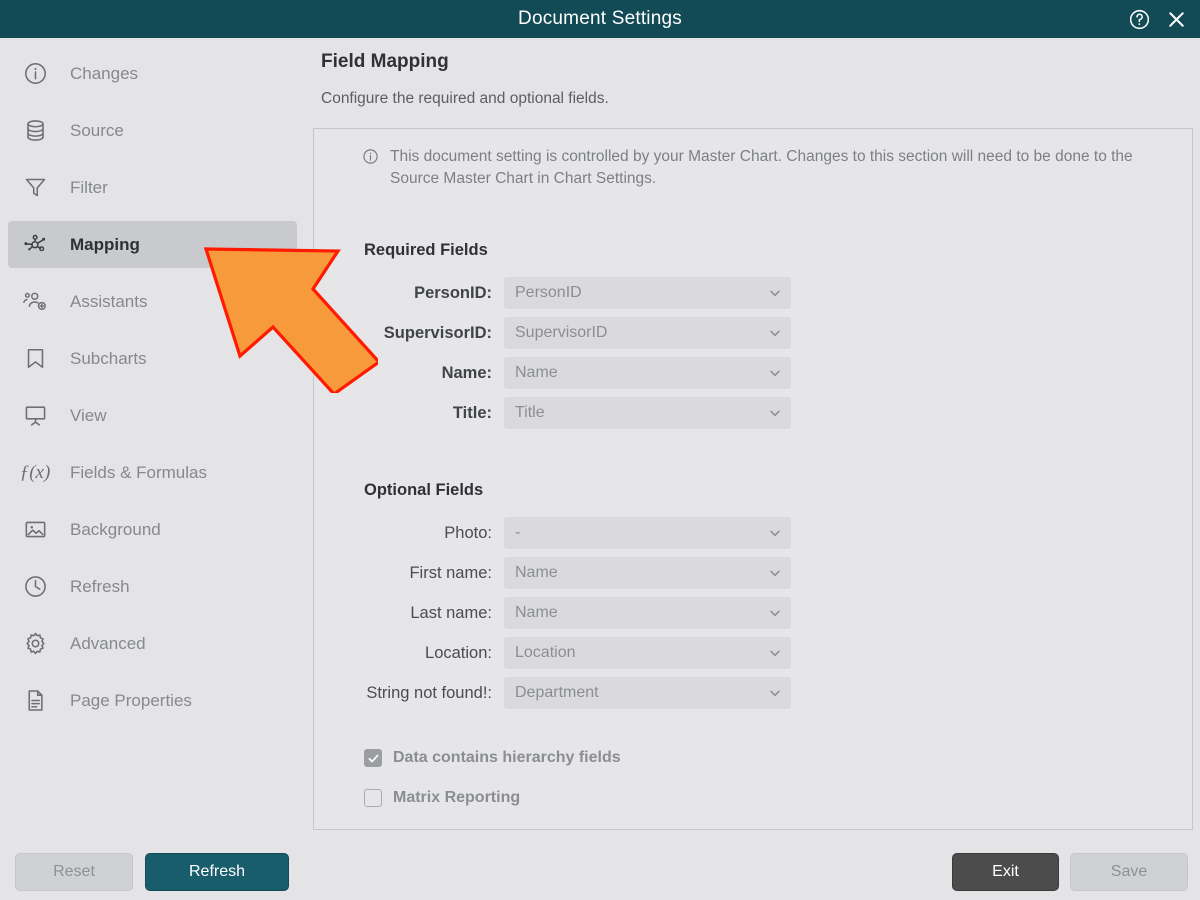  I want to click on checkbox-label: Data contains hierarchy fields, so click(507, 757).